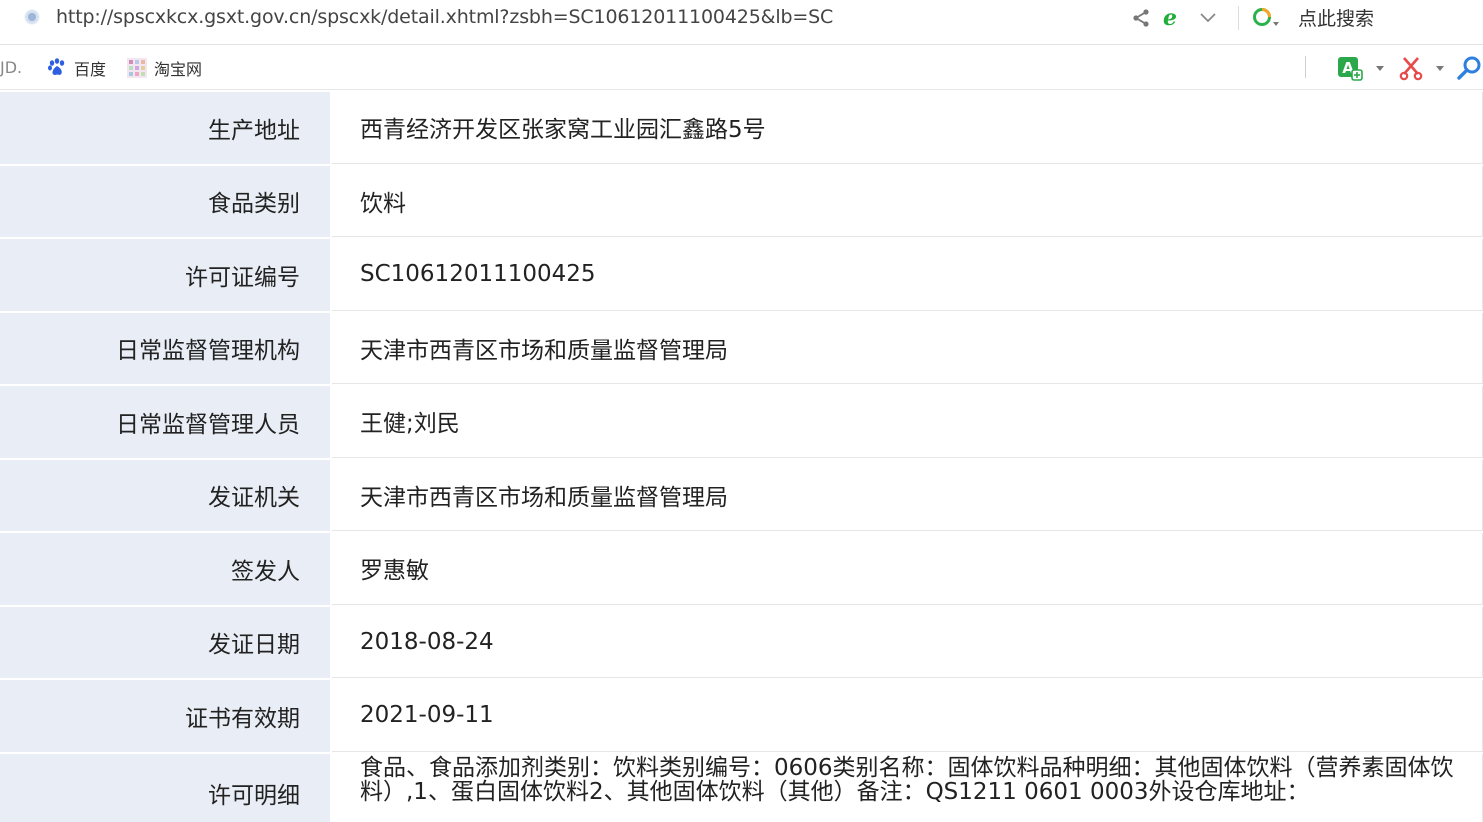 Image resolution: width=1483 pixels, height=822 pixels. What do you see at coordinates (32, 17) in the screenshot?
I see `site-info-icon` at bounding box center [32, 17].